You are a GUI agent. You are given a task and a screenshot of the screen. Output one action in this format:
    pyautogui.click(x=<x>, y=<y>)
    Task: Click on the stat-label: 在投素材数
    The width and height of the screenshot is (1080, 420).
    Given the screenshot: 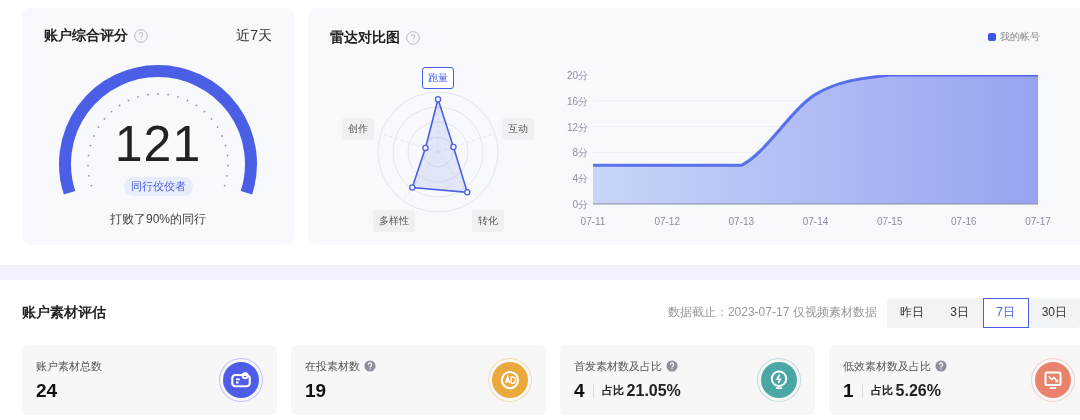 What is the action you would take?
    pyautogui.click(x=332, y=366)
    